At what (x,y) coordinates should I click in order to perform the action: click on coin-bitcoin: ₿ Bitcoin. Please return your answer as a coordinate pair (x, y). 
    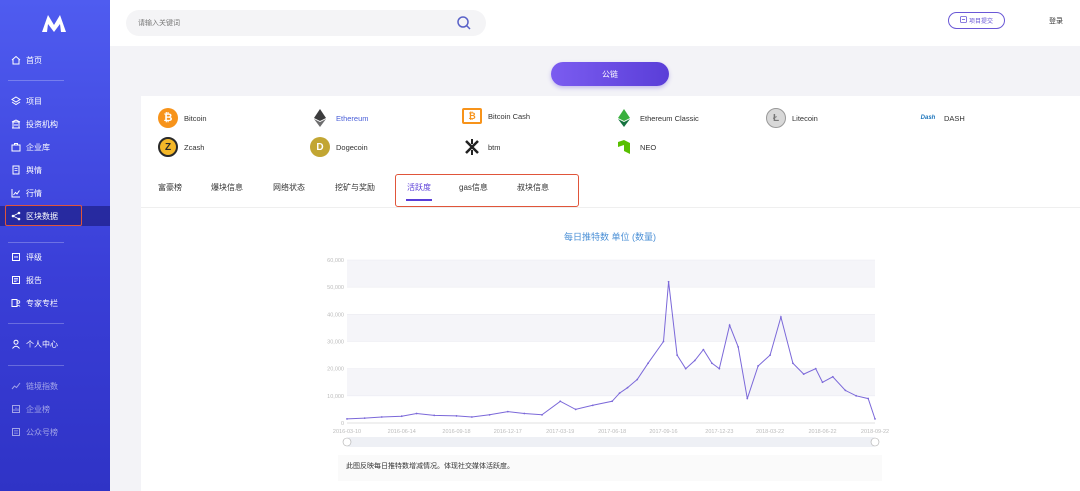
    Looking at the image, I should click on (182, 118).